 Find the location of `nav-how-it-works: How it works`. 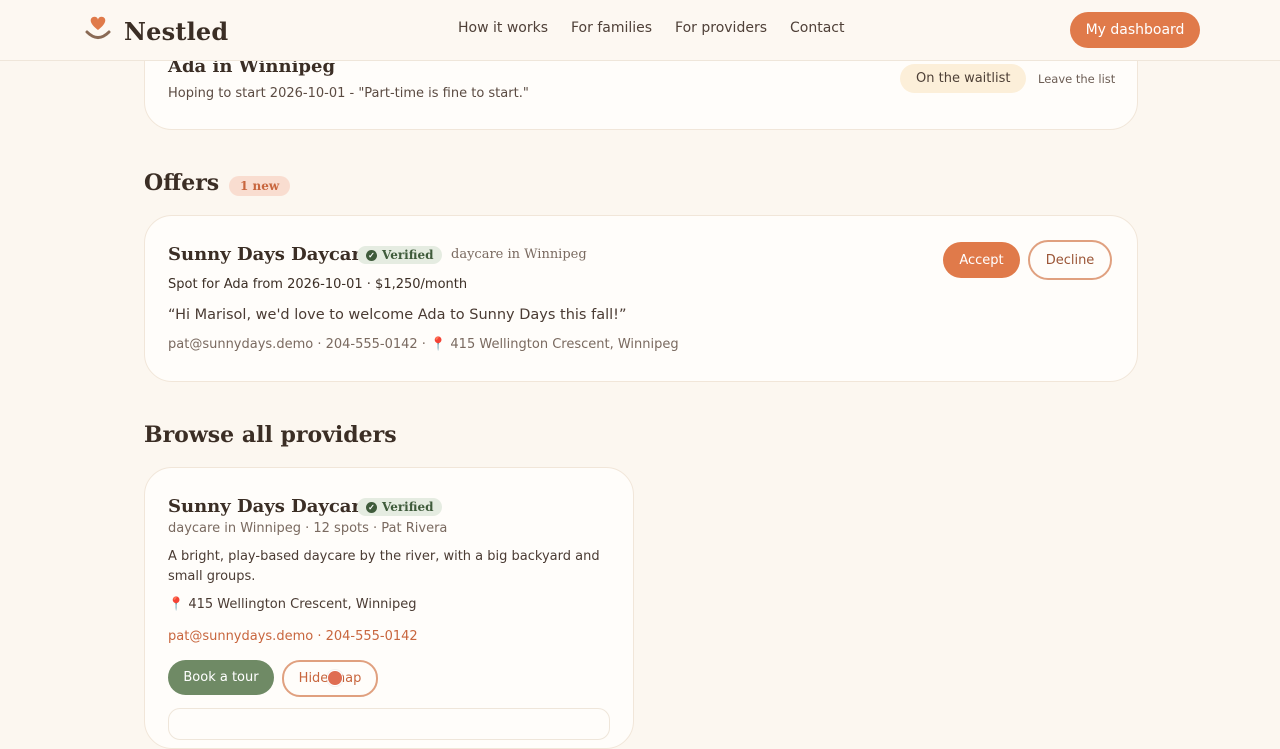

nav-how-it-works: How it works is located at coordinates (503, 28).